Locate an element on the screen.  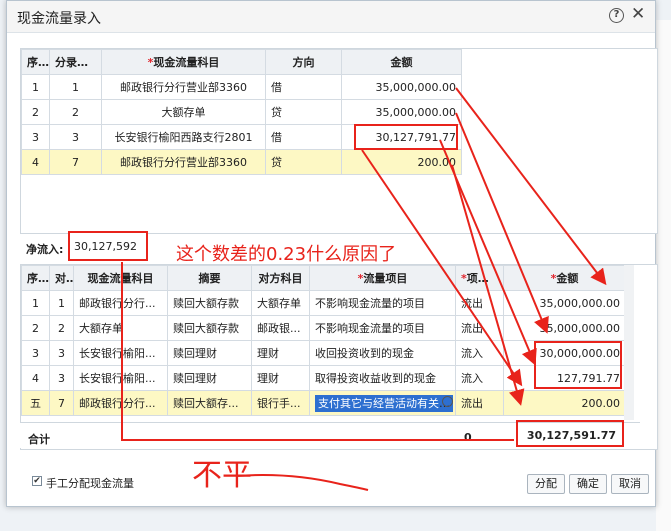
bottom-table-scrollbar is located at coordinates (629, 342).